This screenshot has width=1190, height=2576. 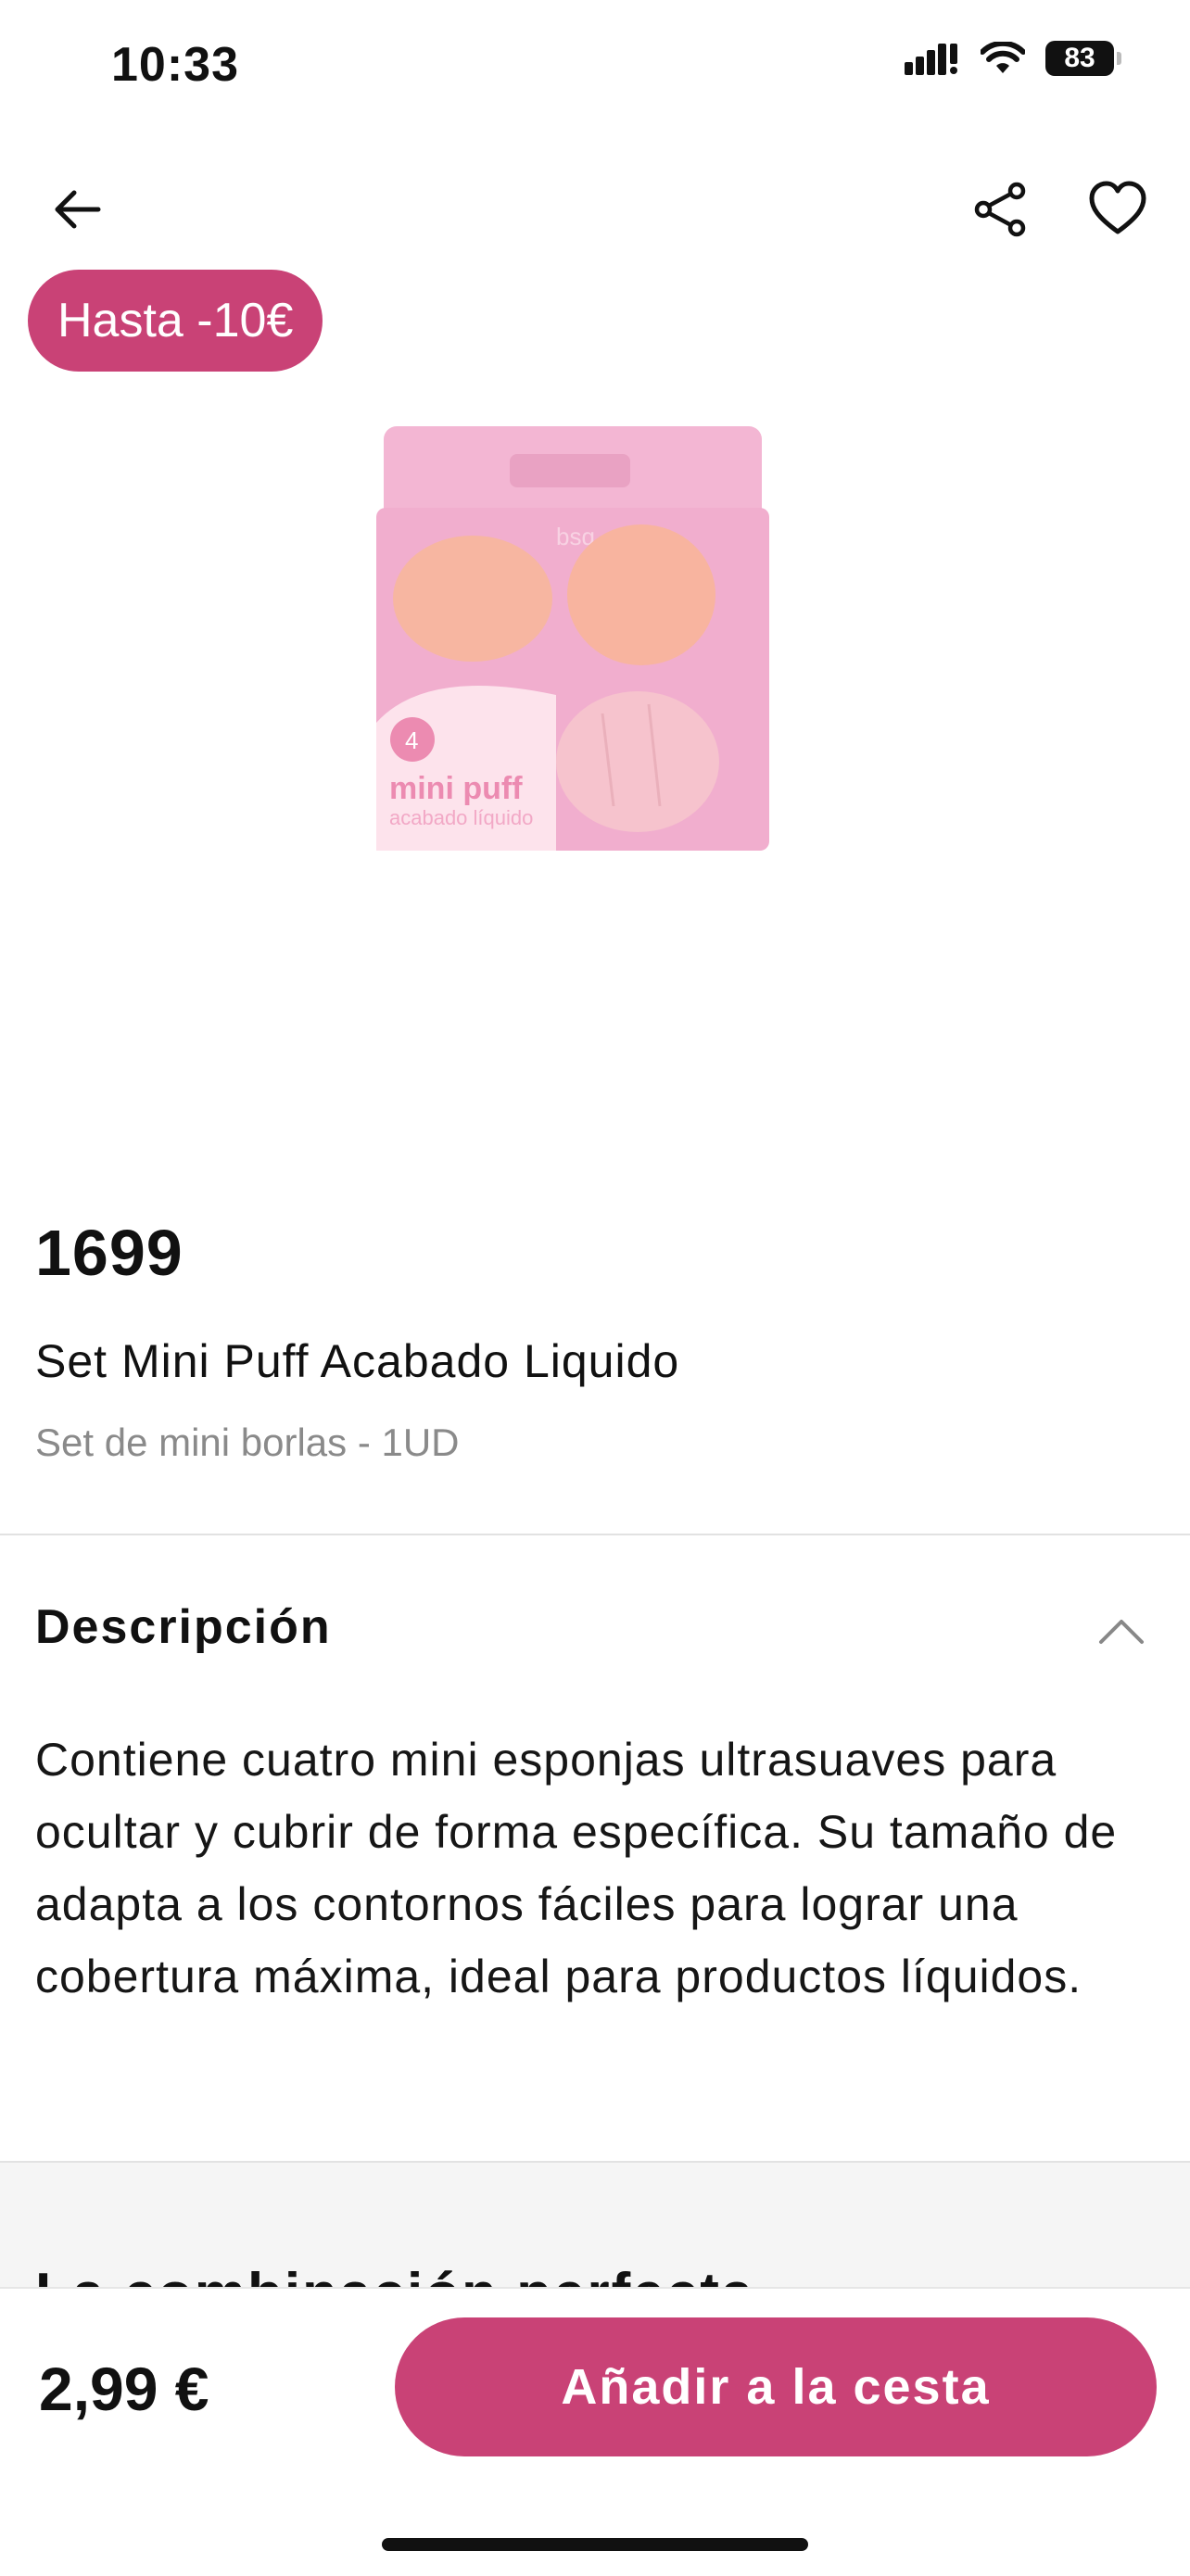 What do you see at coordinates (456, 788) in the screenshot?
I see `package-name: mini puff` at bounding box center [456, 788].